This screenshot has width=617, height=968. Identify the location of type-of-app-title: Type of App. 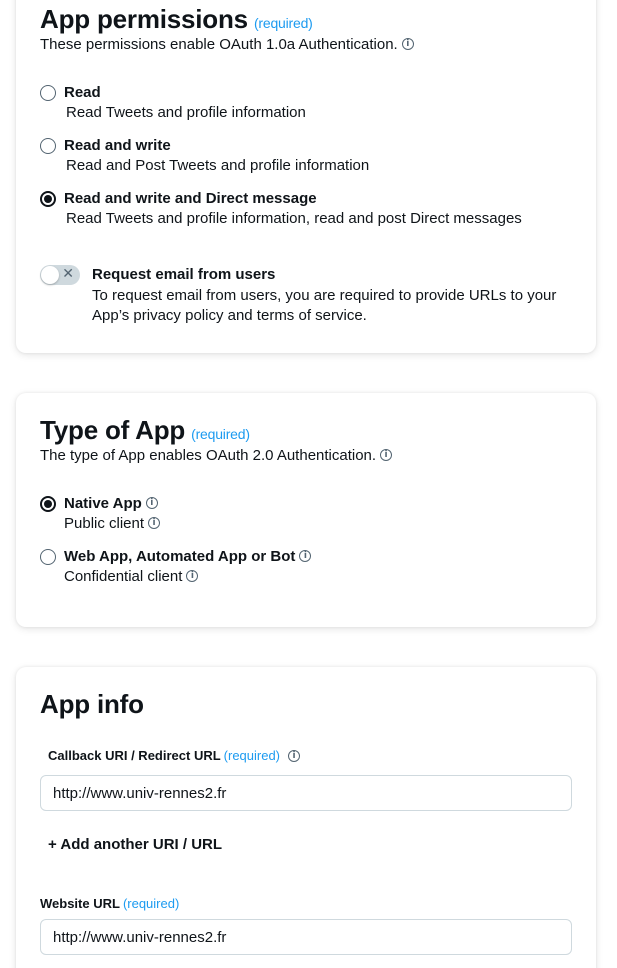
(113, 430).